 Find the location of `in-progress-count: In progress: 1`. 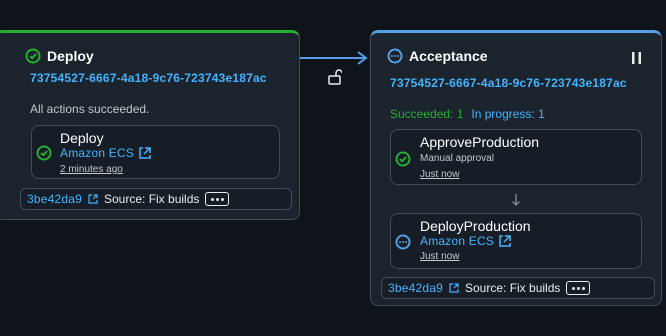

in-progress-count: In progress: 1 is located at coordinates (508, 114).